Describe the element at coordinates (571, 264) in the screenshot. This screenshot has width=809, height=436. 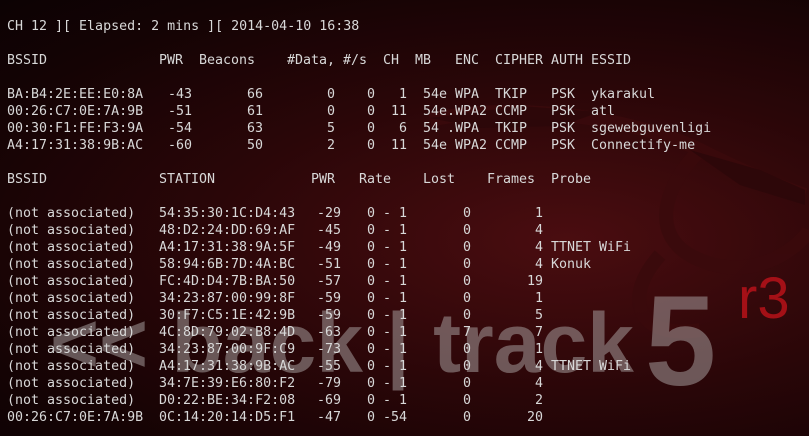
I see `probe-cell: Konuk` at that location.